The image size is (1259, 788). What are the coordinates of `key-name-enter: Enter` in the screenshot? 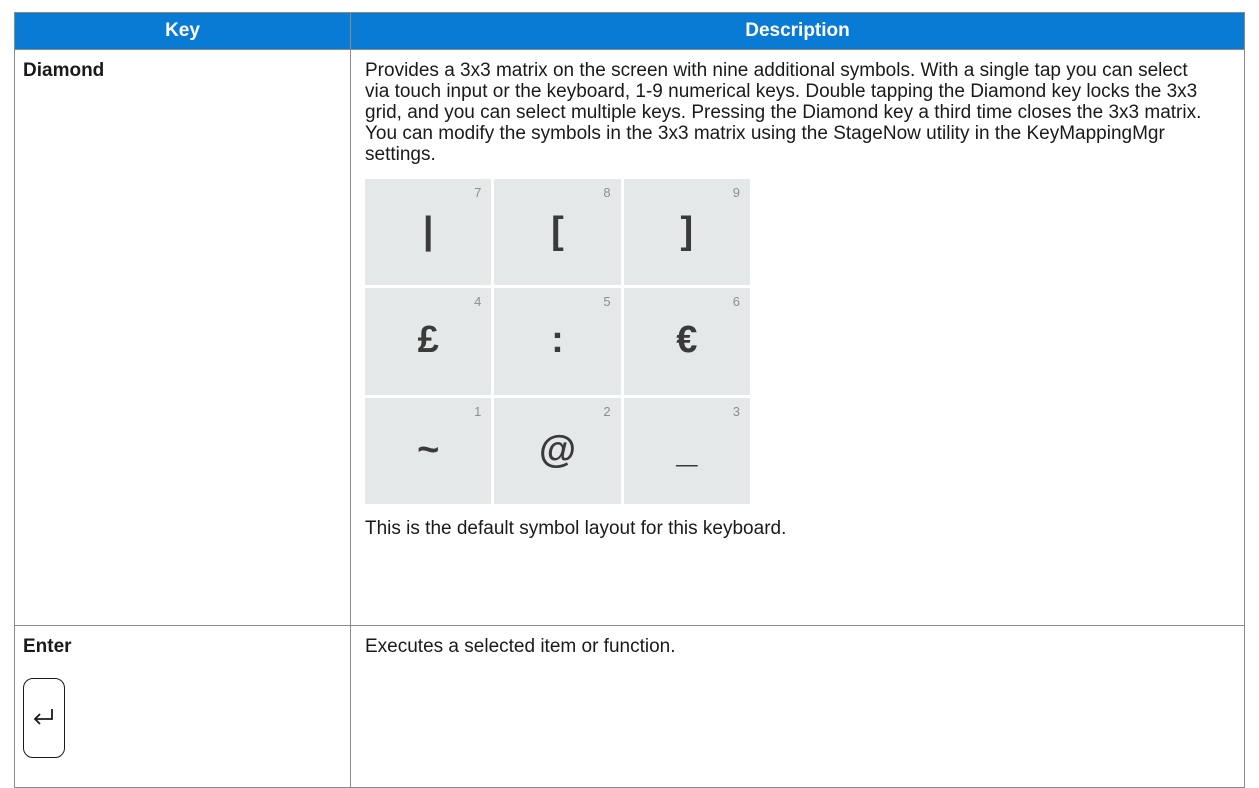 It's located at (47, 646).